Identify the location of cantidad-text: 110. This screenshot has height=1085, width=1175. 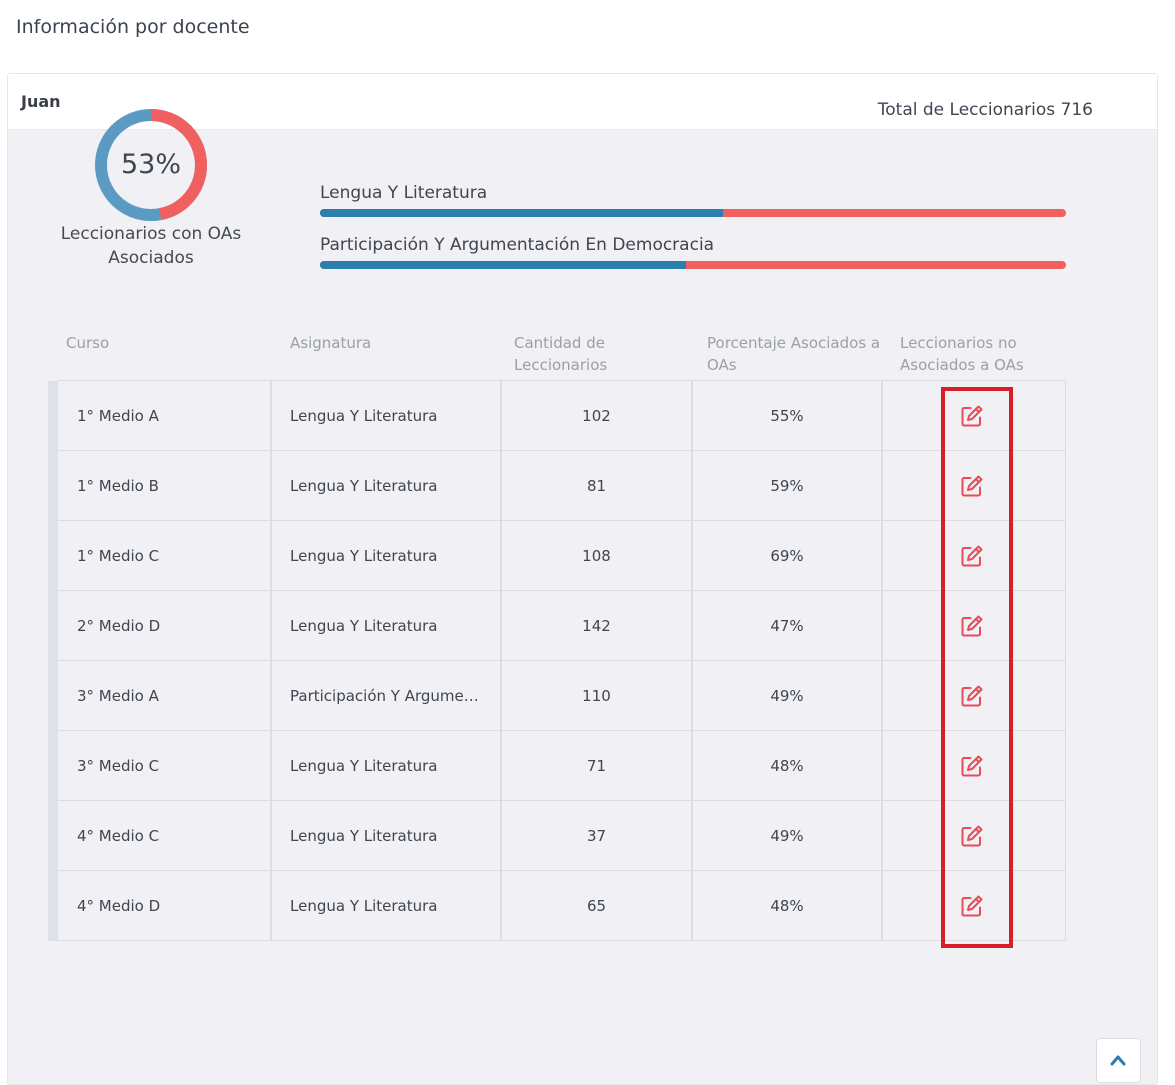
(596, 695).